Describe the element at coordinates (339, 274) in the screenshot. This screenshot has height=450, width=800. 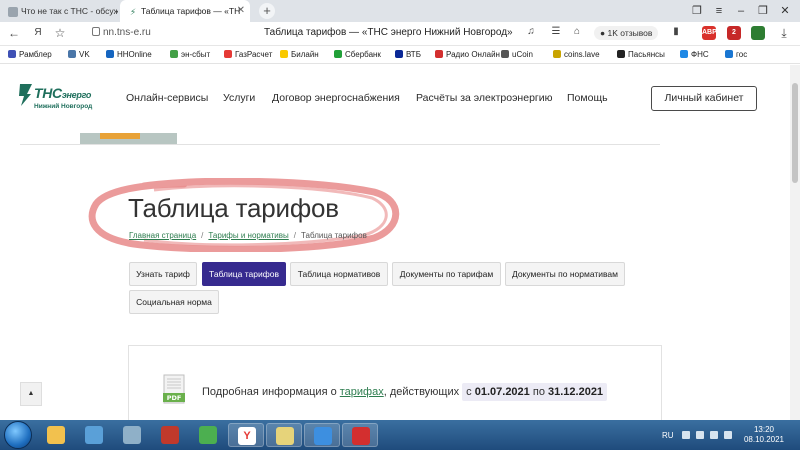
I see `tab-norms-table: Таблица нормативов` at that location.